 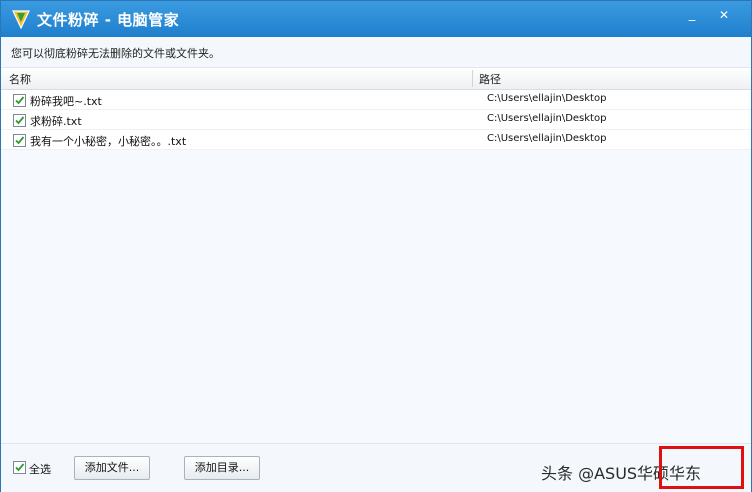 What do you see at coordinates (376, 100) in the screenshot?
I see `list-item: 粉碎我吧~.txt C:\Users\ellajin\Desktop` at bounding box center [376, 100].